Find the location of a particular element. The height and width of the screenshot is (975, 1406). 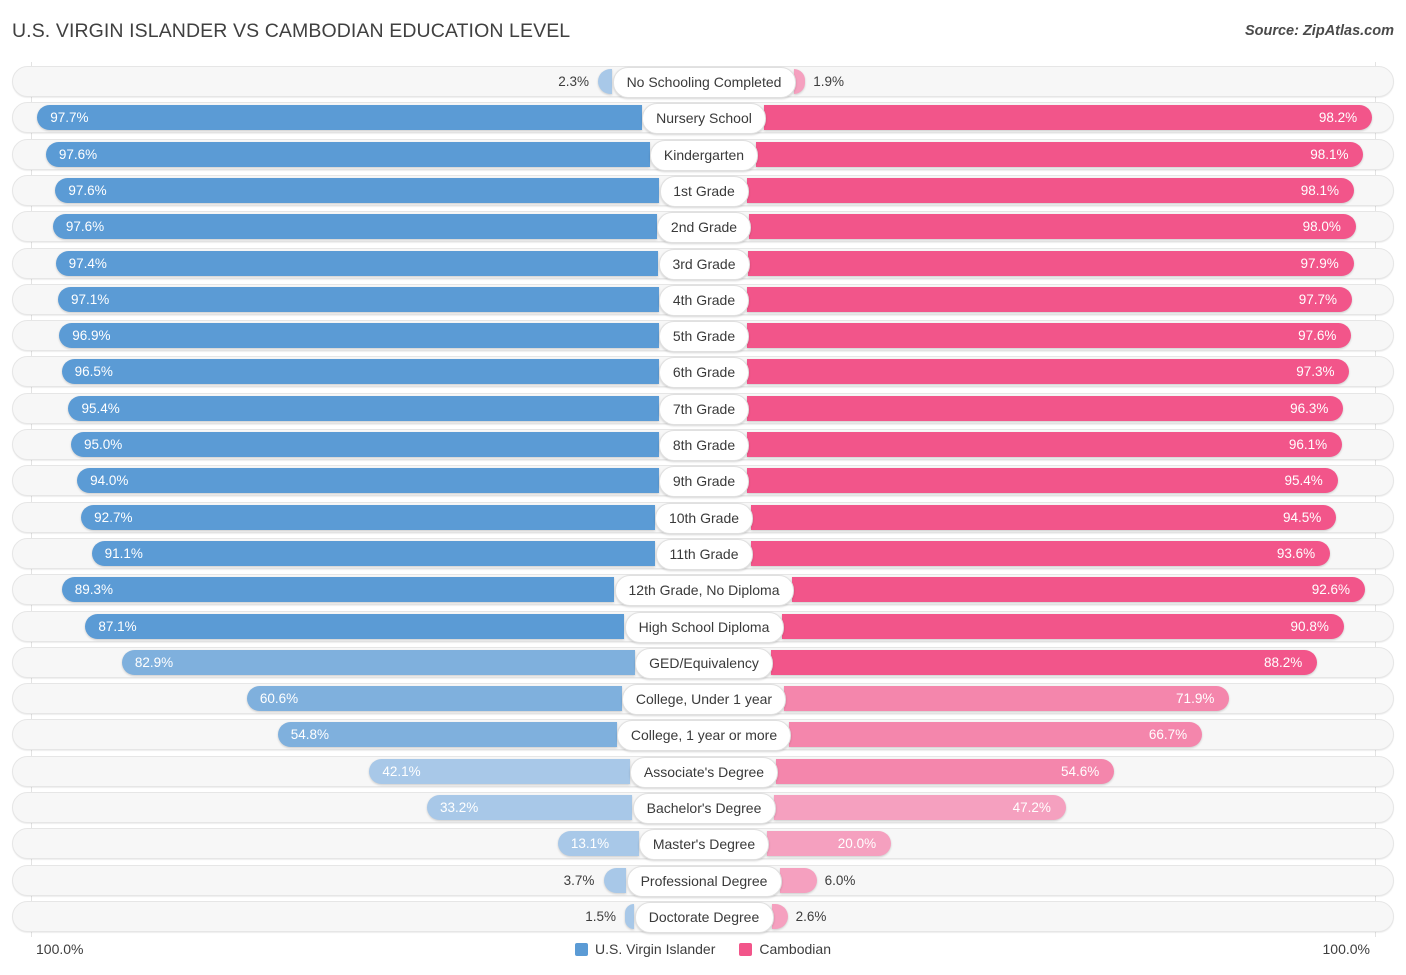

value-label-us-virgin-islander: 2.3% is located at coordinates (574, 81).